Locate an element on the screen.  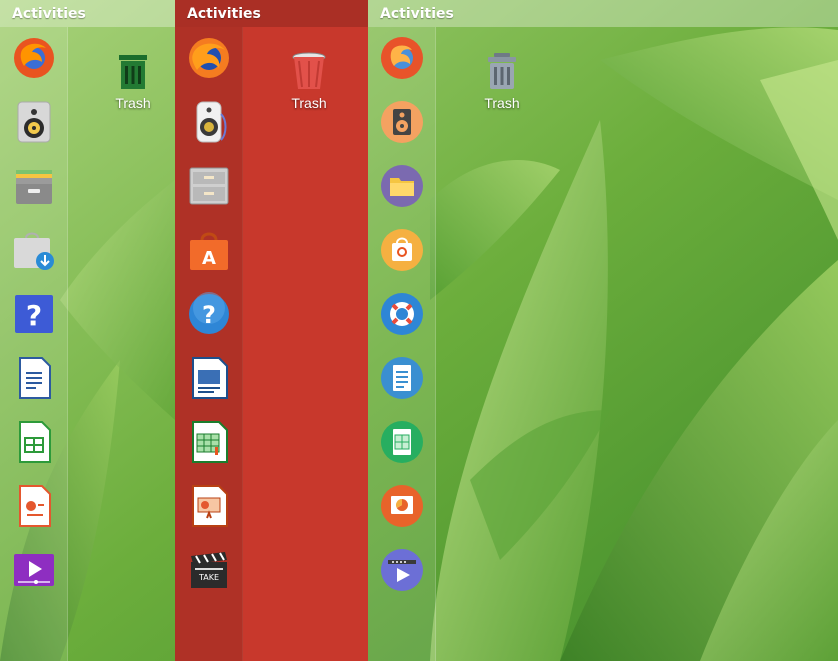
videos-icon: TAKE is located at coordinates (209, 570).